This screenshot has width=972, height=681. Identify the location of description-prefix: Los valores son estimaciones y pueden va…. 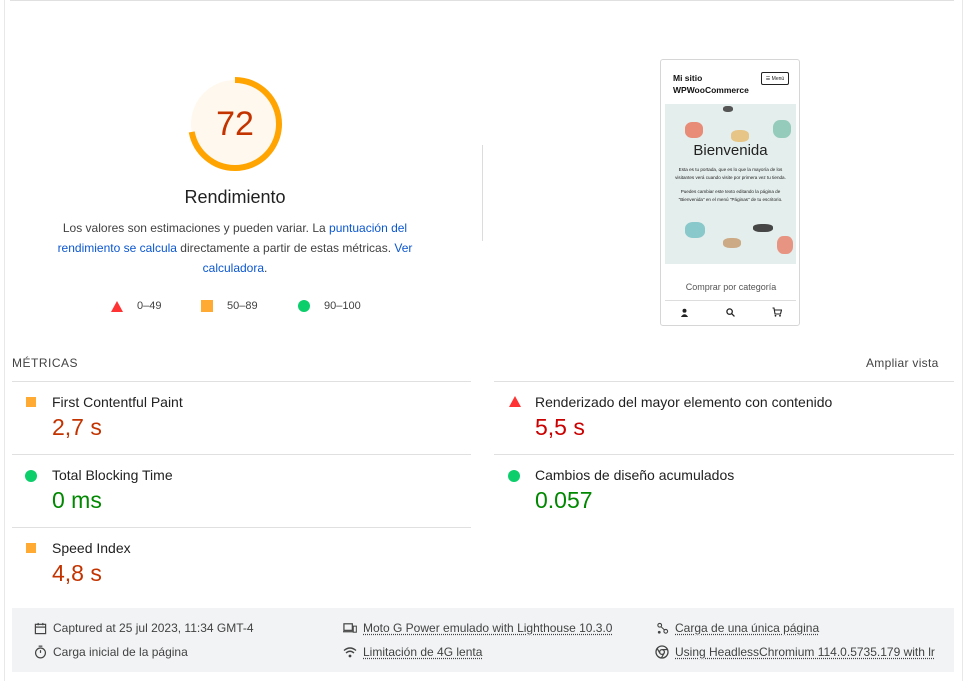
(196, 228).